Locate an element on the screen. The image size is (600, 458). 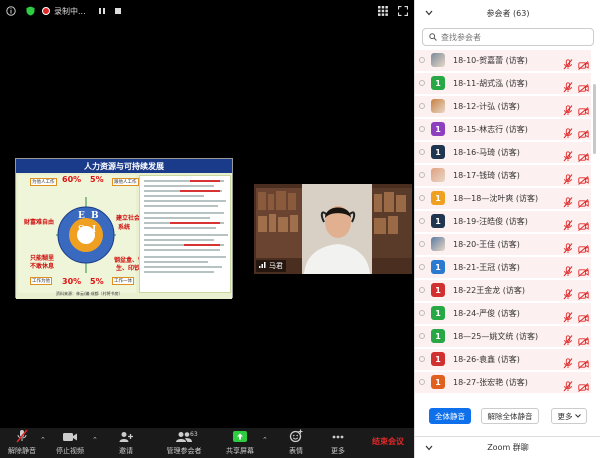
reactions-label: 表情 is located at coordinates (296, 451).